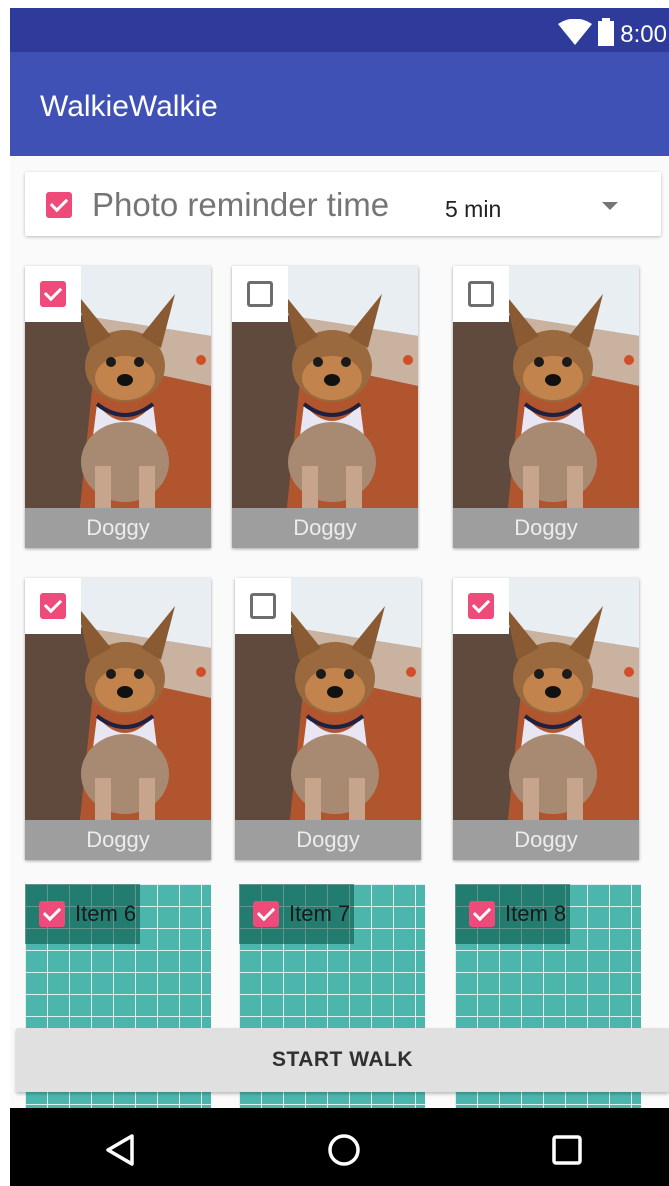 This screenshot has width=669, height=1186. I want to click on status-time: 8:00, so click(643, 34).